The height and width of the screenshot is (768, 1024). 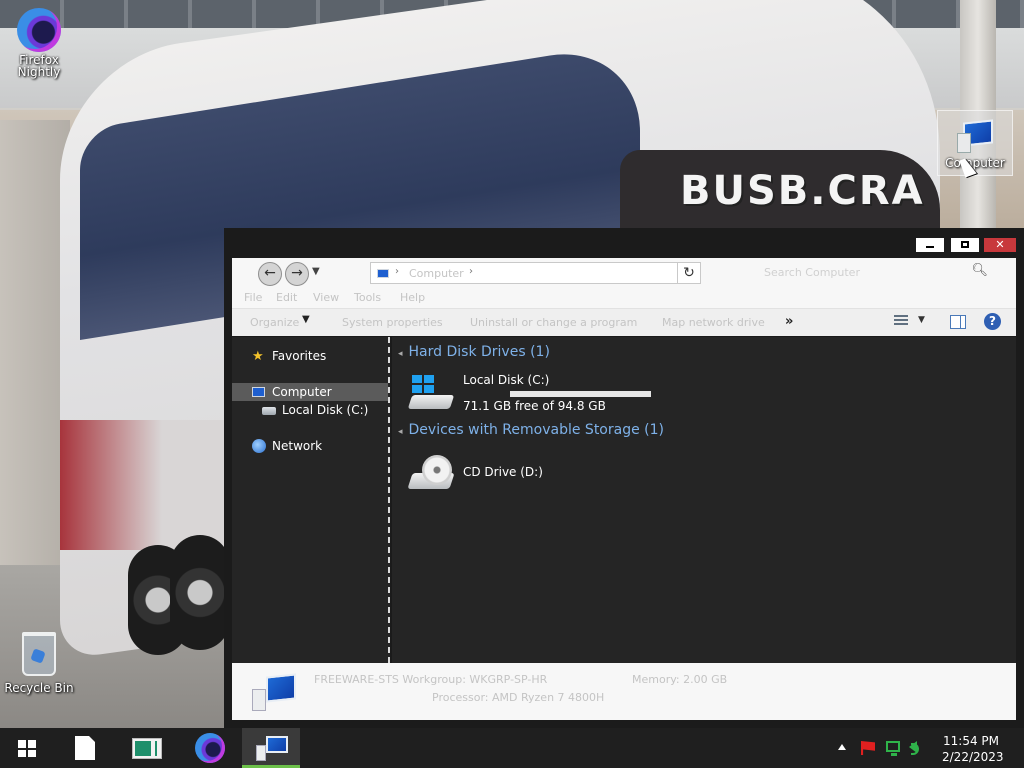 I want to click on menu-tools: Tools, so click(x=367, y=297).